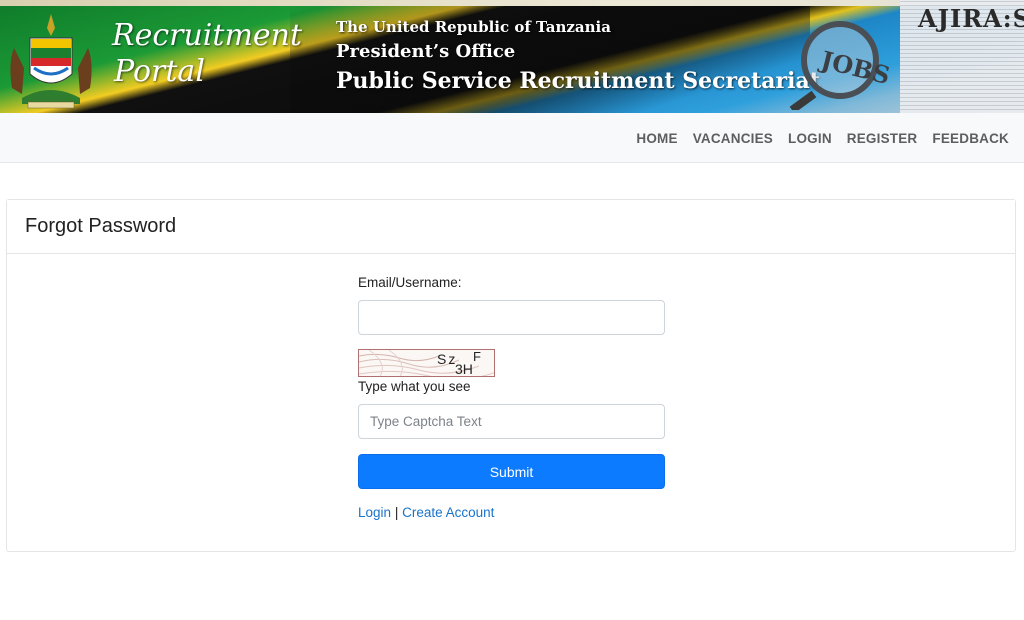 Image resolution: width=1024 pixels, height=620 pixels. I want to click on org-line-secretariat: Public Service Recruitment Secretariat, so click(578, 81).